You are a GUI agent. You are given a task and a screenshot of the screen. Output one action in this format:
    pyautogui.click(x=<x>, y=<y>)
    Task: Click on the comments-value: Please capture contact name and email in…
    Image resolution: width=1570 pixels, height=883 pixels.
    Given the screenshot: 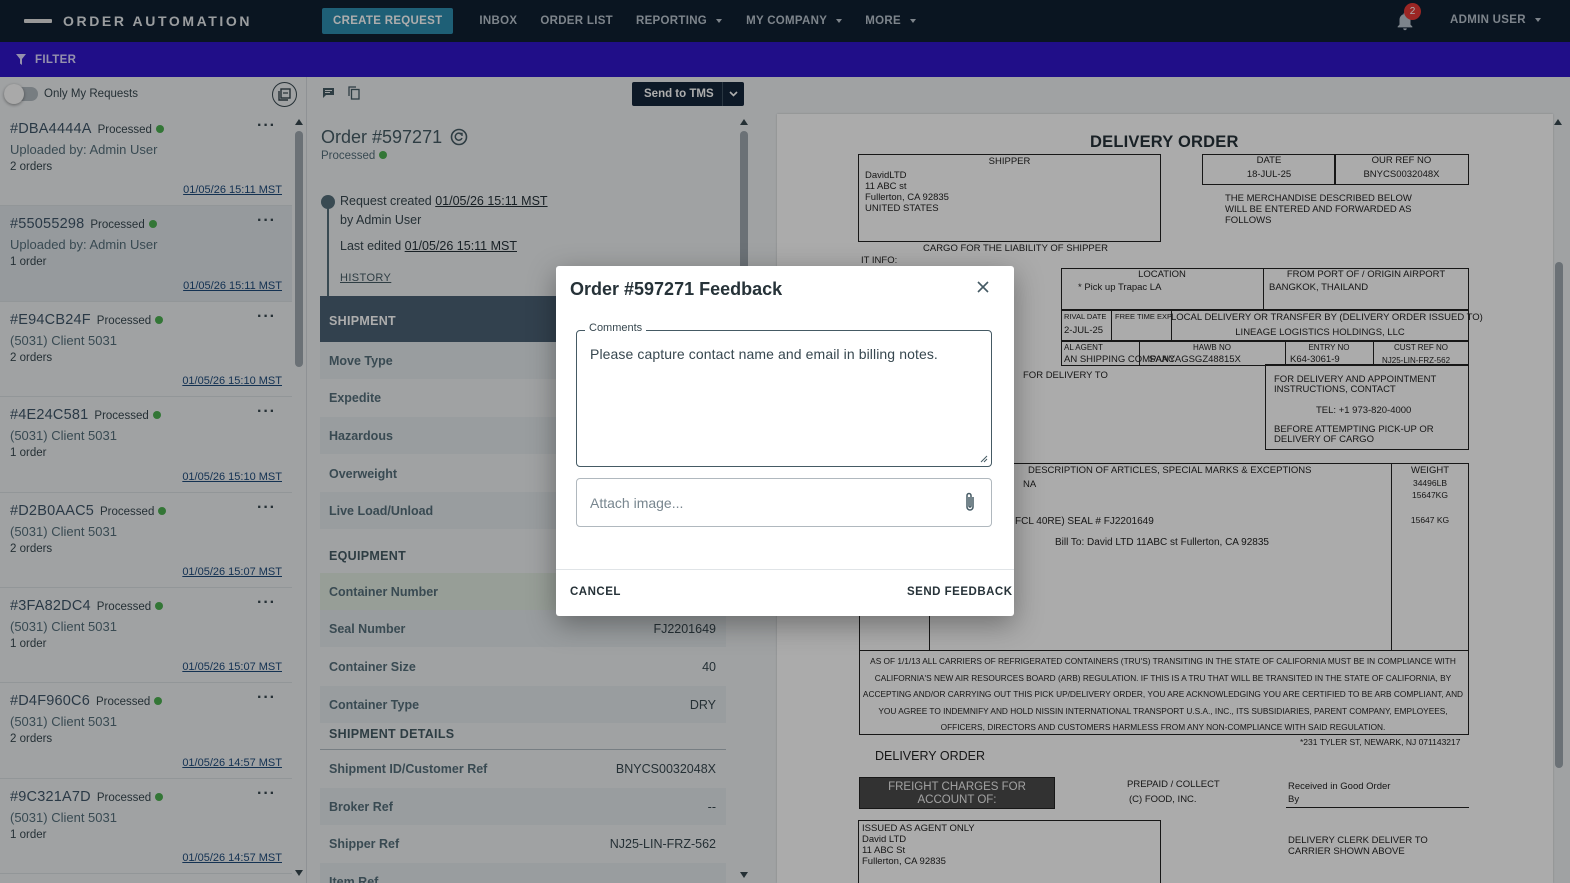 What is the action you would take?
    pyautogui.click(x=764, y=354)
    